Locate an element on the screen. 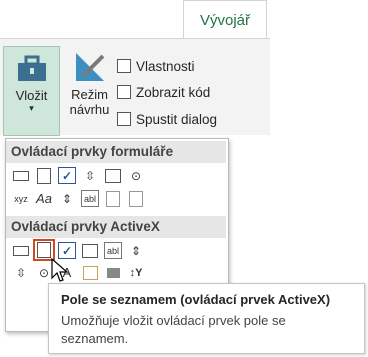  design-mode-label-1: Režim is located at coordinates (89, 94).